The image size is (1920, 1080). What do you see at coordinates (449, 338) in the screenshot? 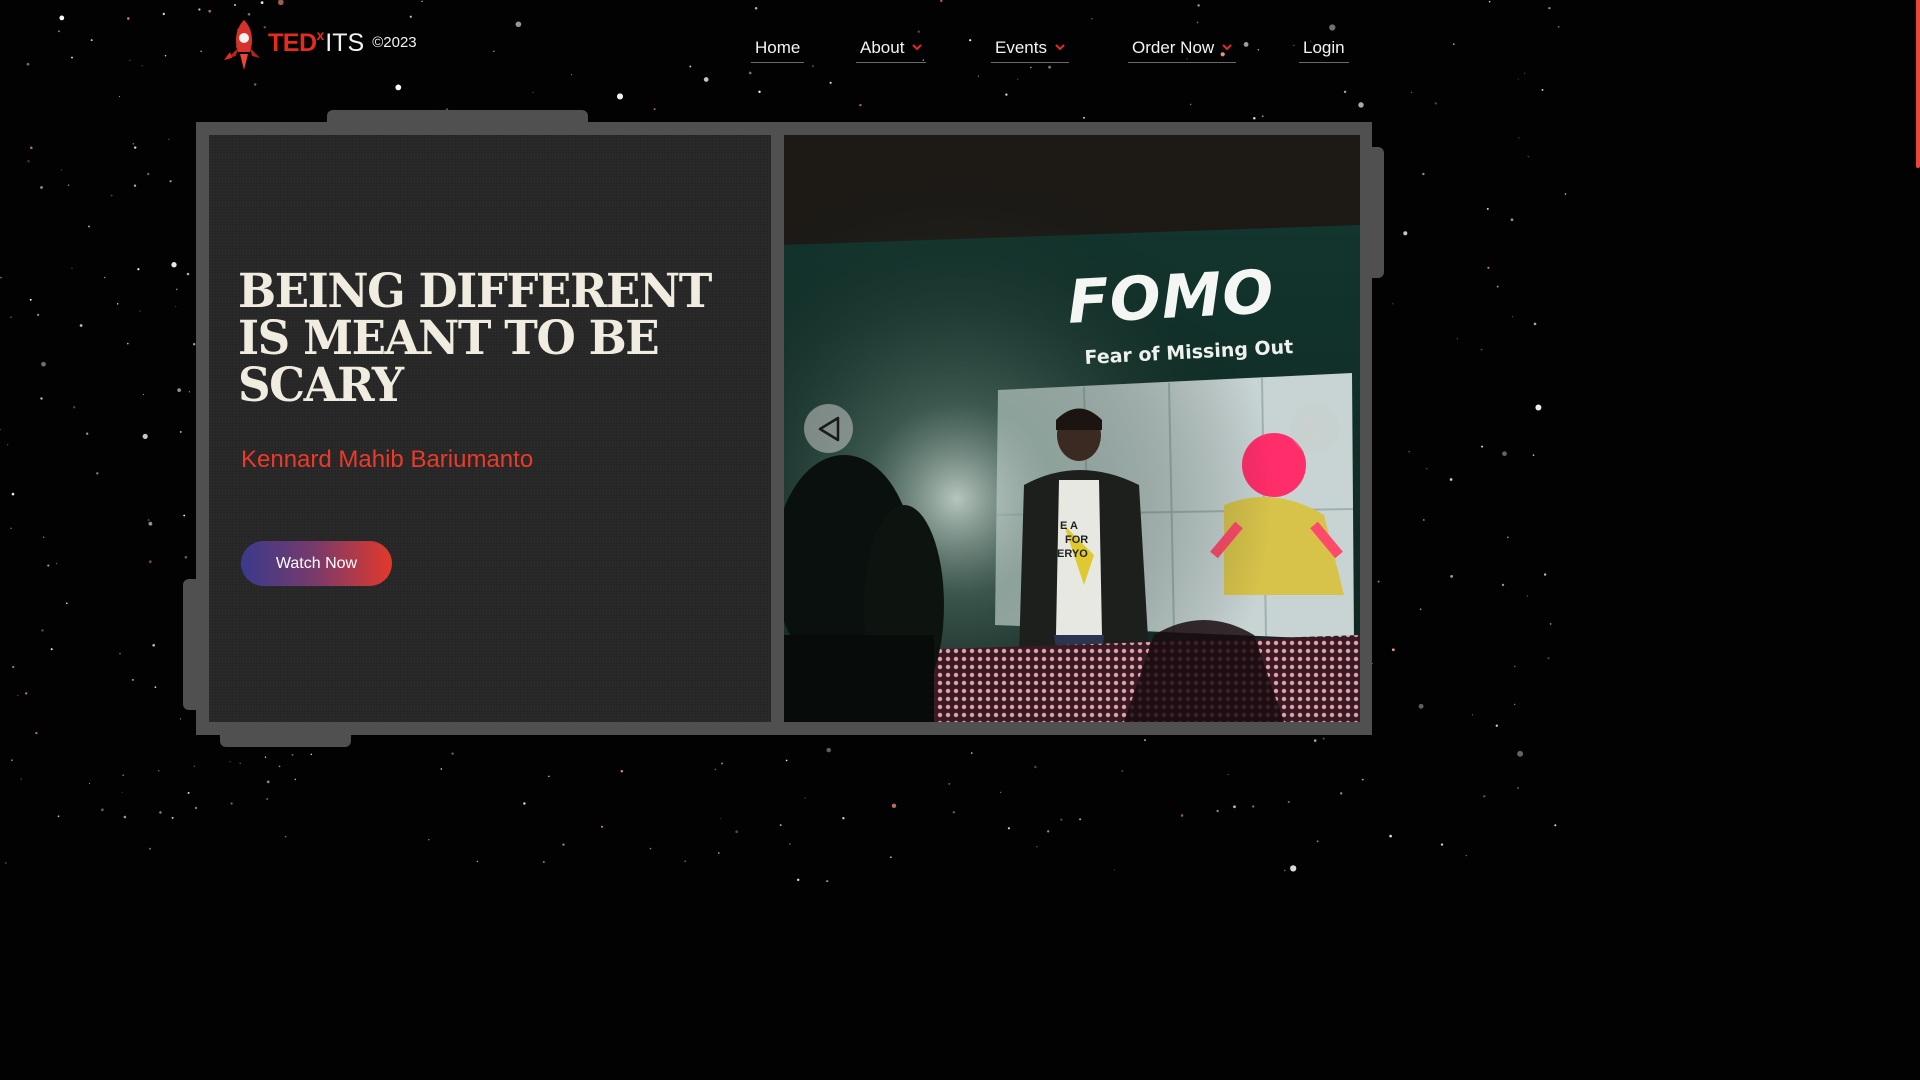
I see `headline-line: IS MEANT TO BE` at bounding box center [449, 338].